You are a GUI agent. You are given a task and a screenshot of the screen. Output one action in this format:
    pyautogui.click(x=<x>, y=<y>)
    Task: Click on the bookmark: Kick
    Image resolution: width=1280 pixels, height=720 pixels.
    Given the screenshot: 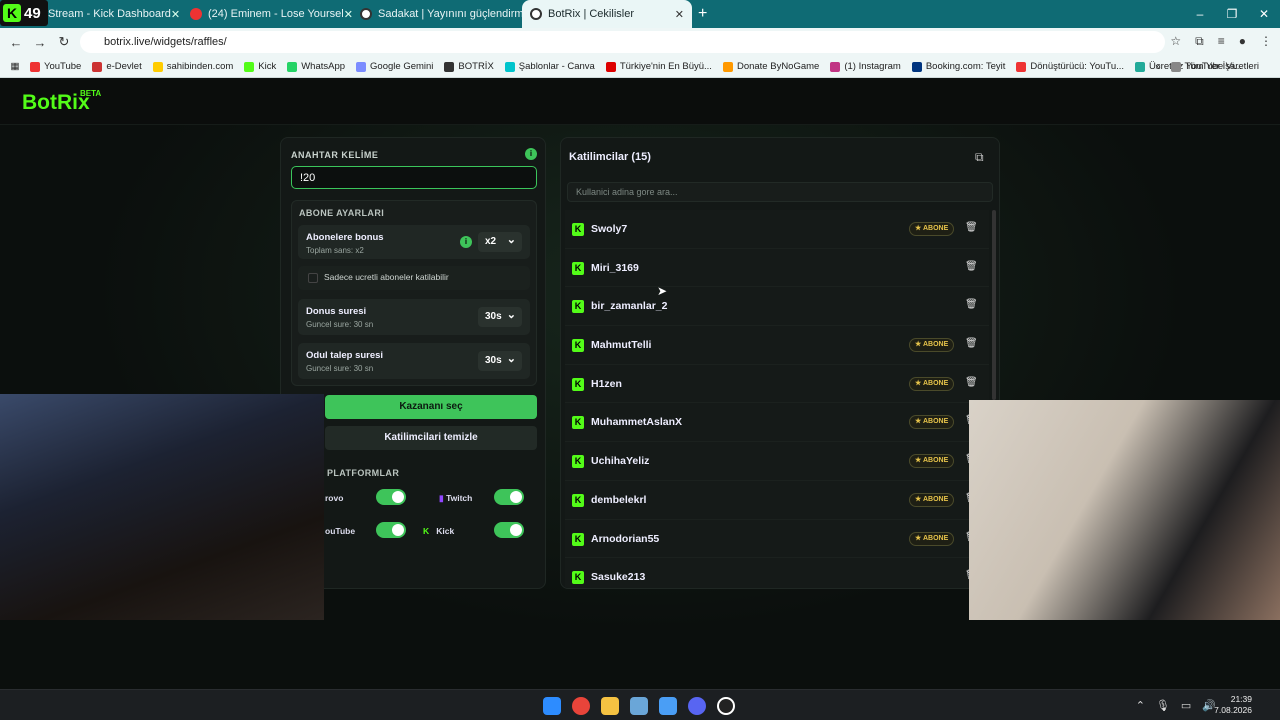 What is the action you would take?
    pyautogui.click(x=260, y=66)
    